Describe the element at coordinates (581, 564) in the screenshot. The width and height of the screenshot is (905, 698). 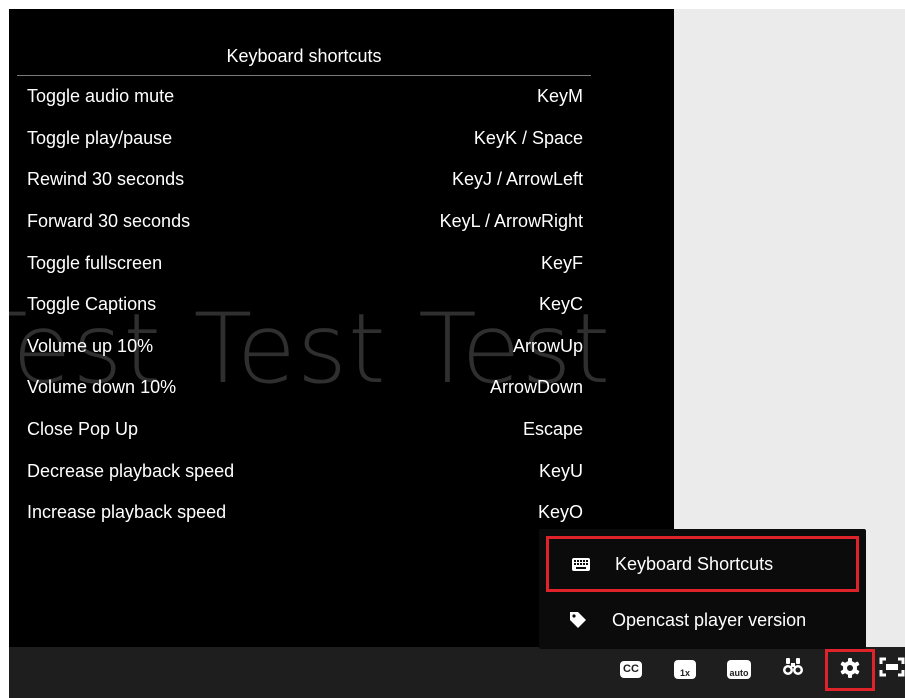
I see `keyboard-icon` at that location.